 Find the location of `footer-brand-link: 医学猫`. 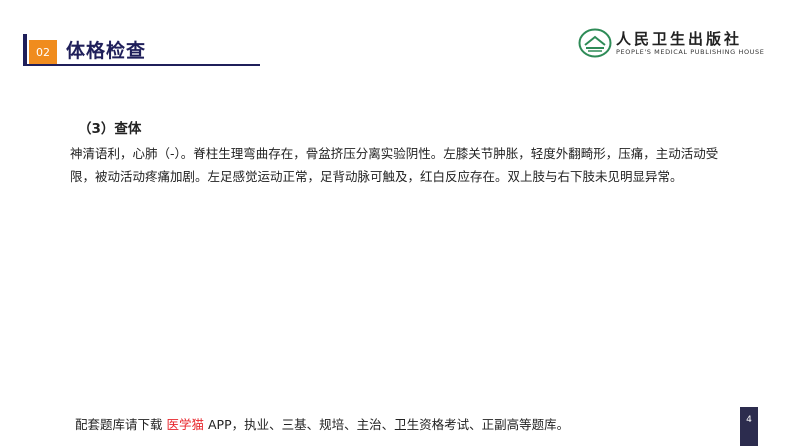

footer-brand-link: 医学猫 is located at coordinates (186, 424).